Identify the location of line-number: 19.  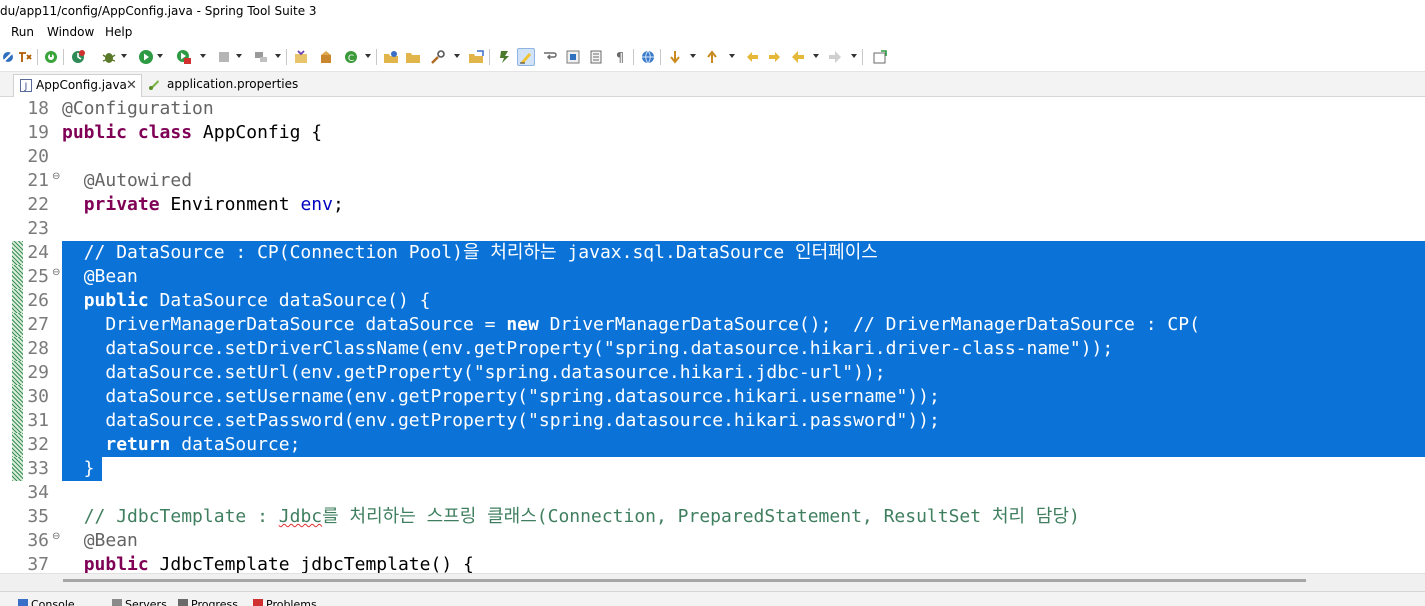
(38, 132).